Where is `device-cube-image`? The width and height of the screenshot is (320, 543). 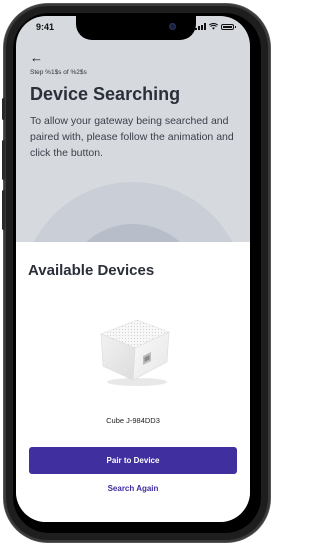 device-cube-image is located at coordinates (135, 352).